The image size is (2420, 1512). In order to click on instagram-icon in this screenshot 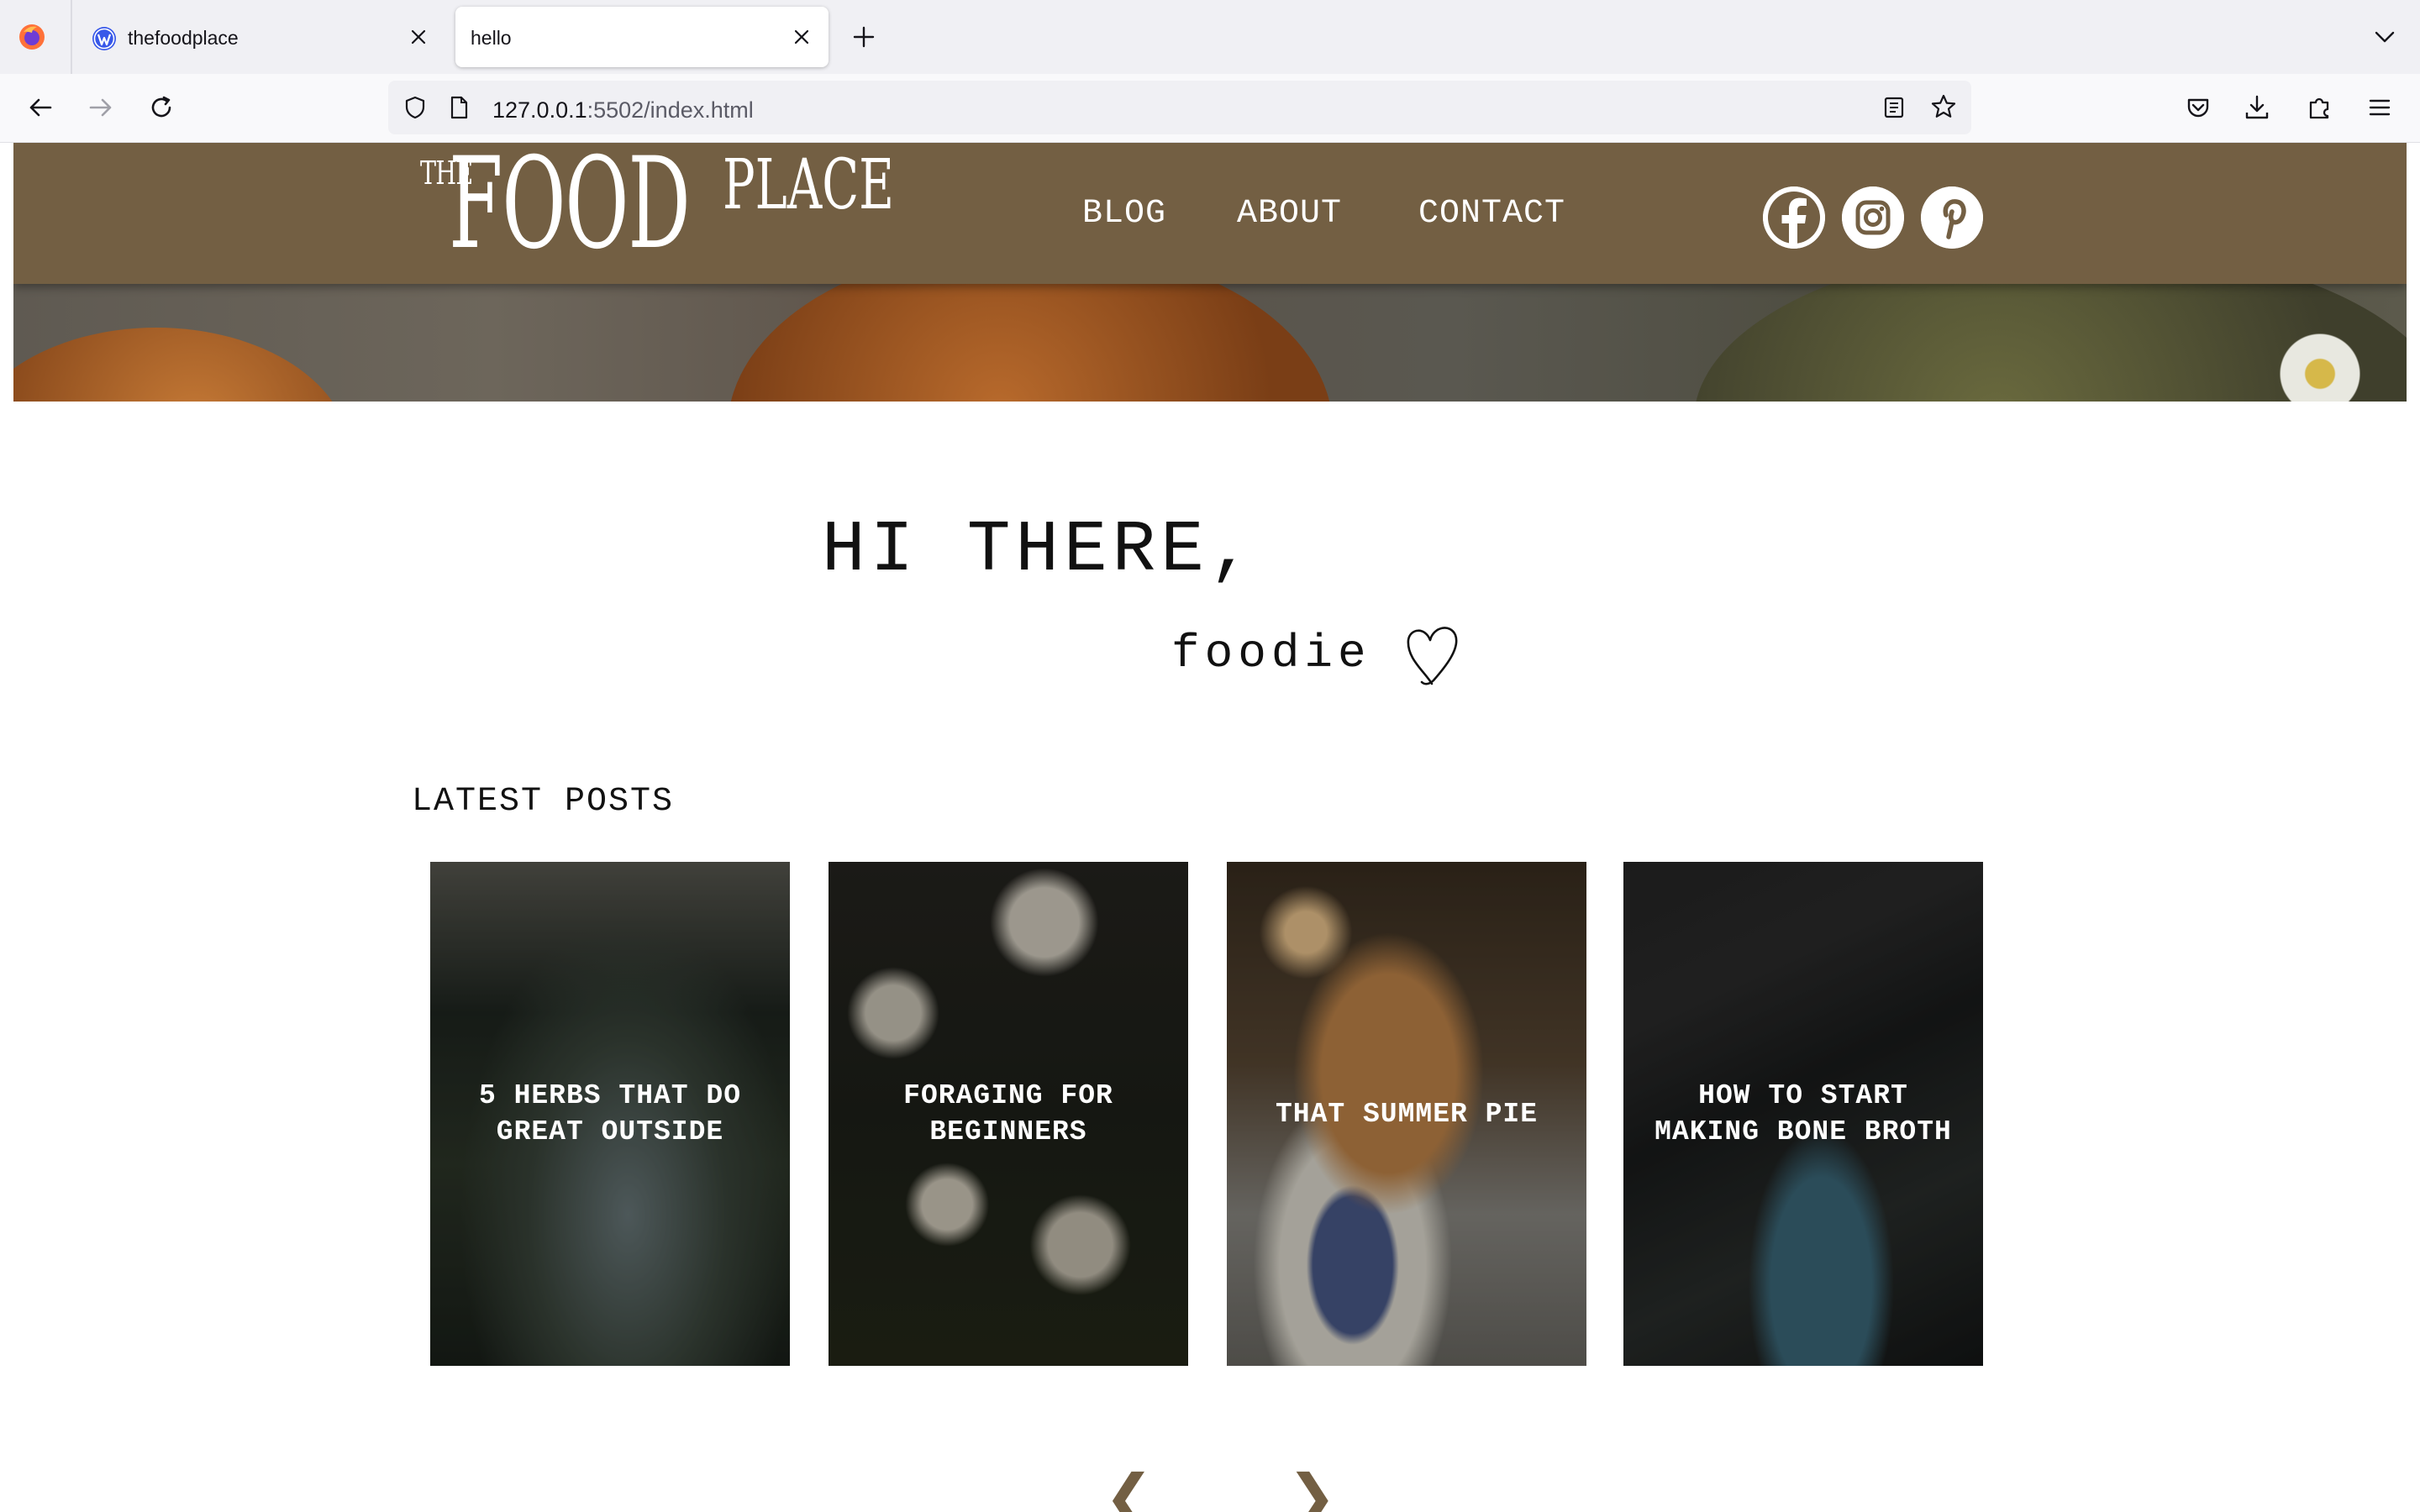, I will do `click(1873, 217)`.